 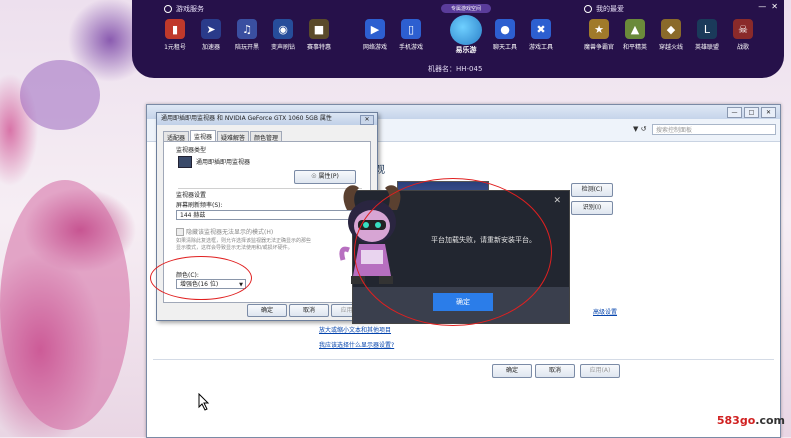 I want to click on service-items: ▮ 1元租号 ➤ 加速器 ♫ 陪玩开黑 ◉ 变声刷钻 ■ 赛事特惠, so click(x=248, y=35).